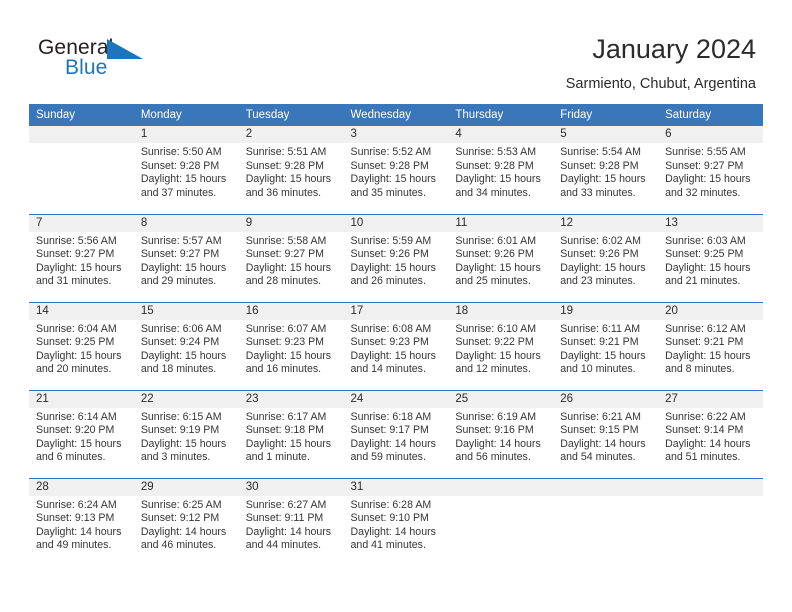 The height and width of the screenshot is (612, 792). Describe the element at coordinates (286, 504) in the screenshot. I see `day-detail-sunrise: Sunrise: 6:27 AM` at that location.